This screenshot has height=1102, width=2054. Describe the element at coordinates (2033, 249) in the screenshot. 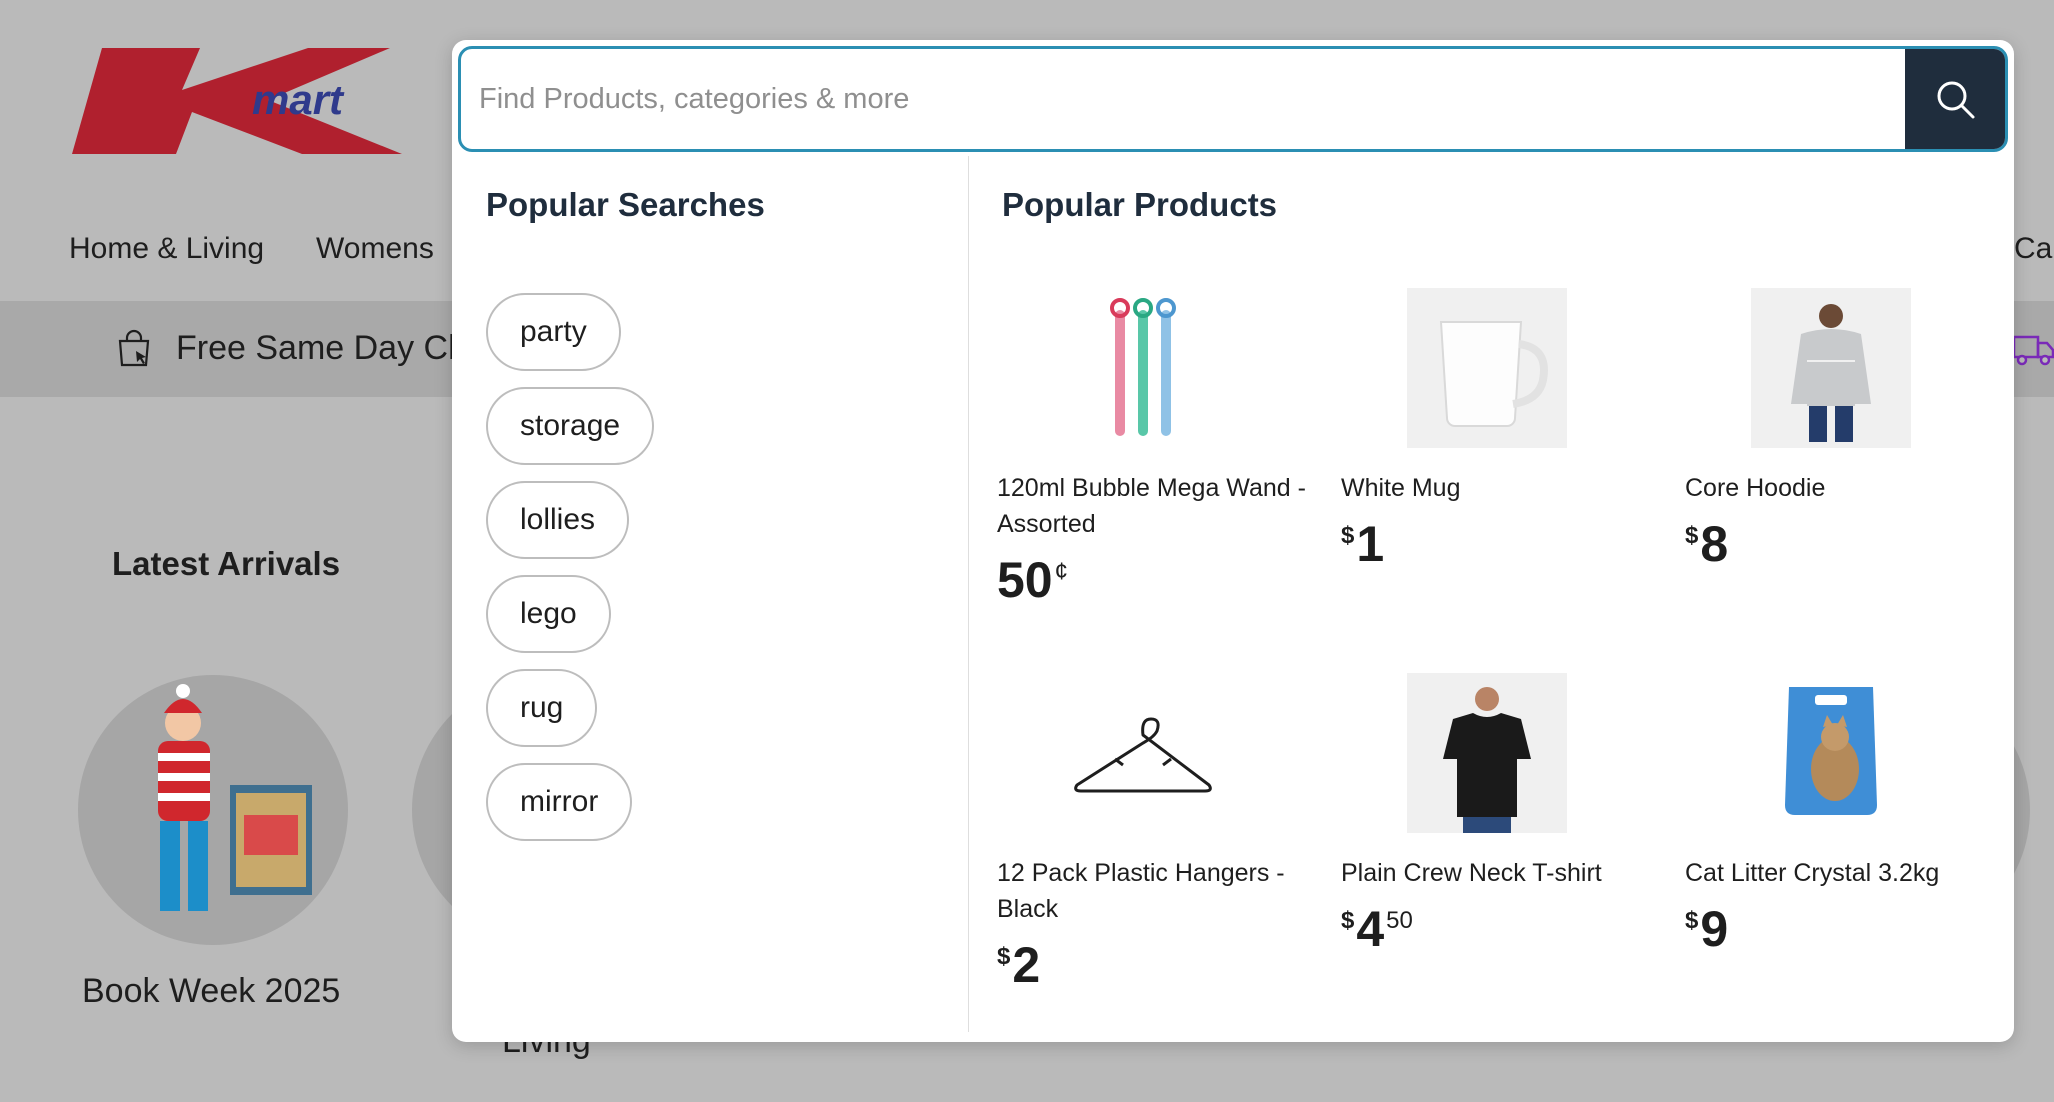

I see `nav-item-partial: Ca` at that location.